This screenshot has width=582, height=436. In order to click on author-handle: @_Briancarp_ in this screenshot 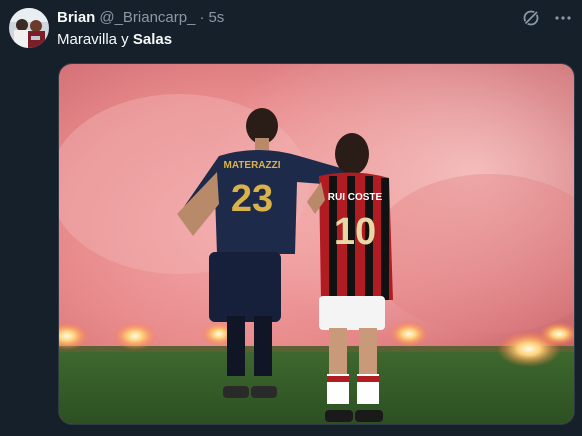, I will do `click(147, 18)`.